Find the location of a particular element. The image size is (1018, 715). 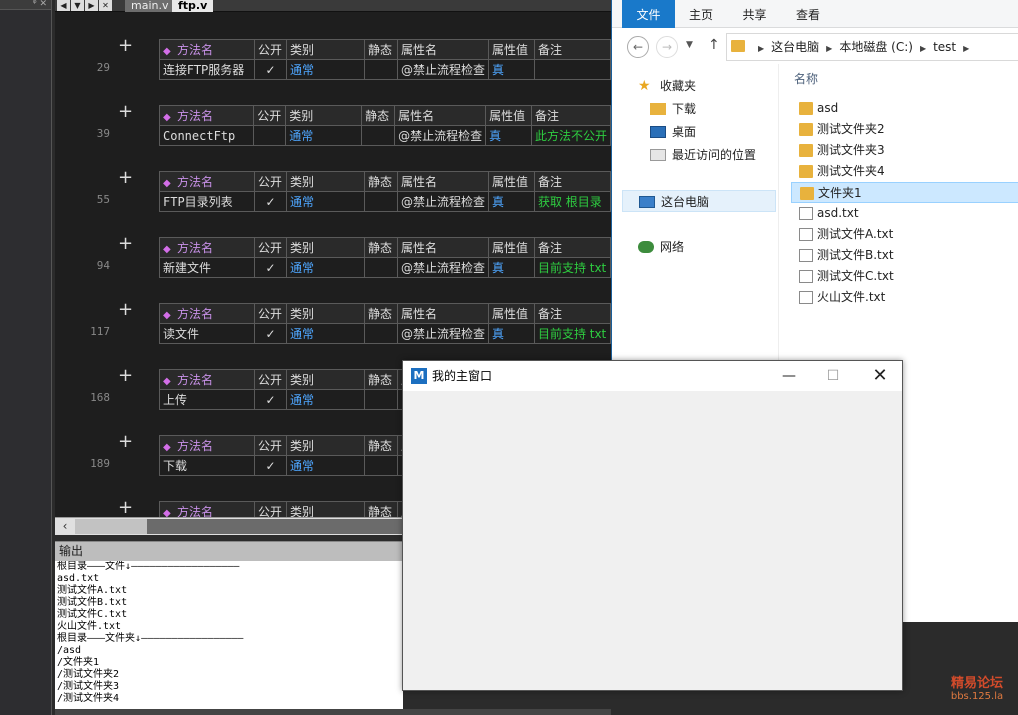

nav-this-pc: 这台电脑 is located at coordinates (699, 201).